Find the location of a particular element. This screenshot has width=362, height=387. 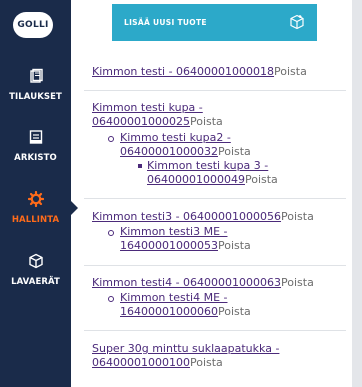

archive-icon is located at coordinates (35, 137).